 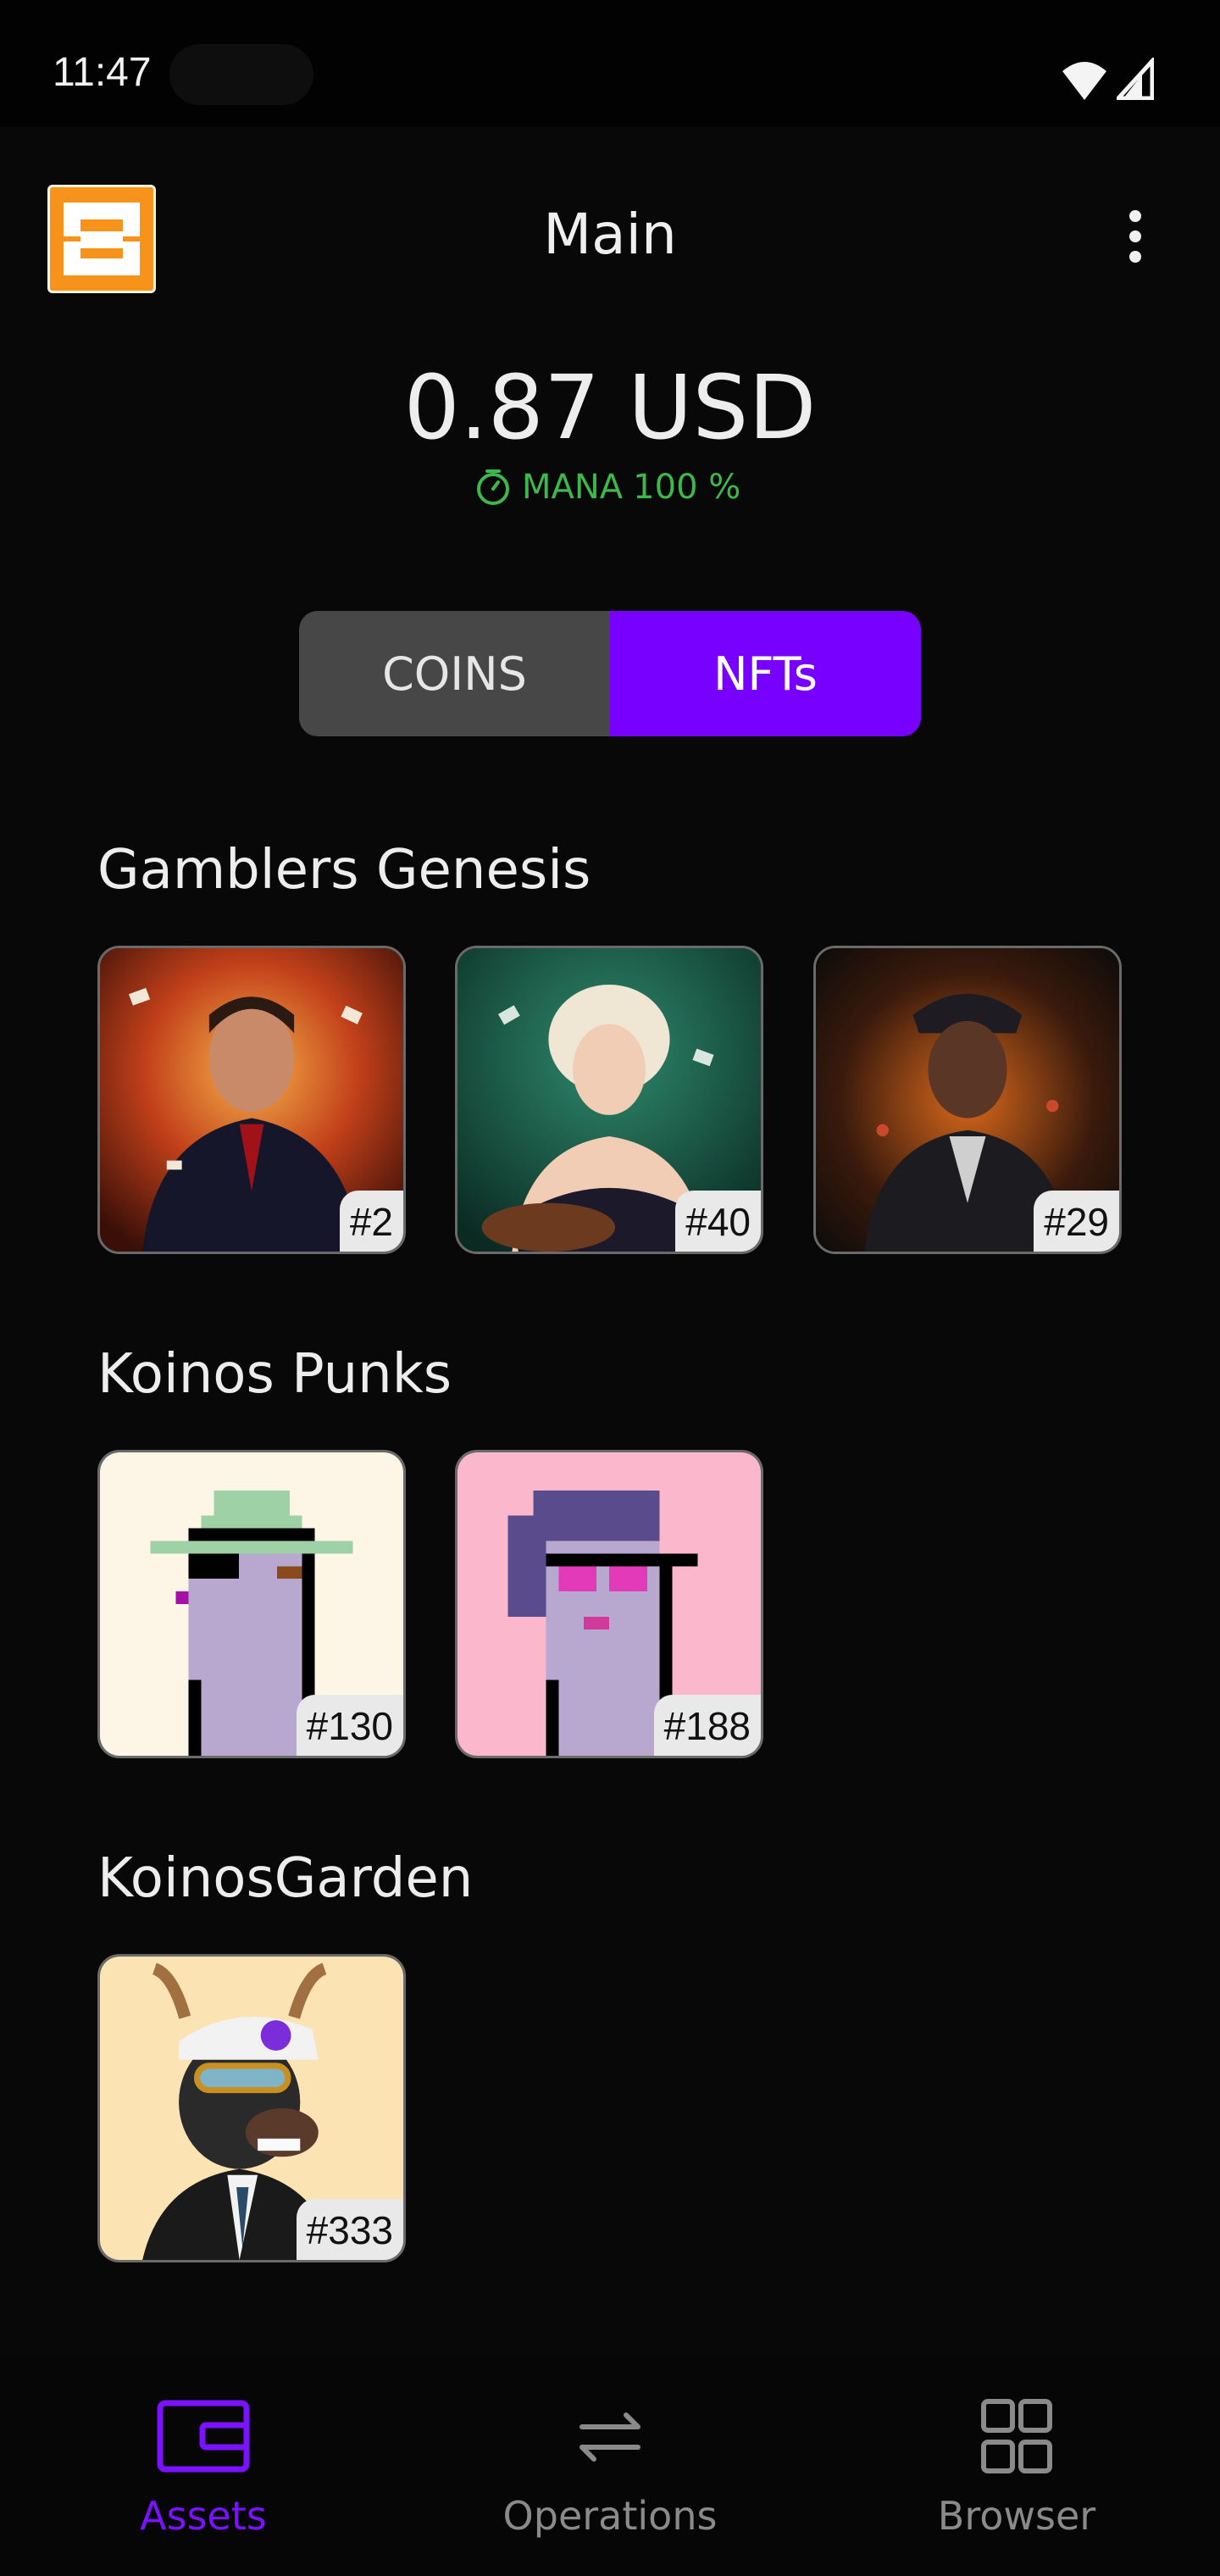 I want to click on nft-card: #29, so click(x=967, y=1100).